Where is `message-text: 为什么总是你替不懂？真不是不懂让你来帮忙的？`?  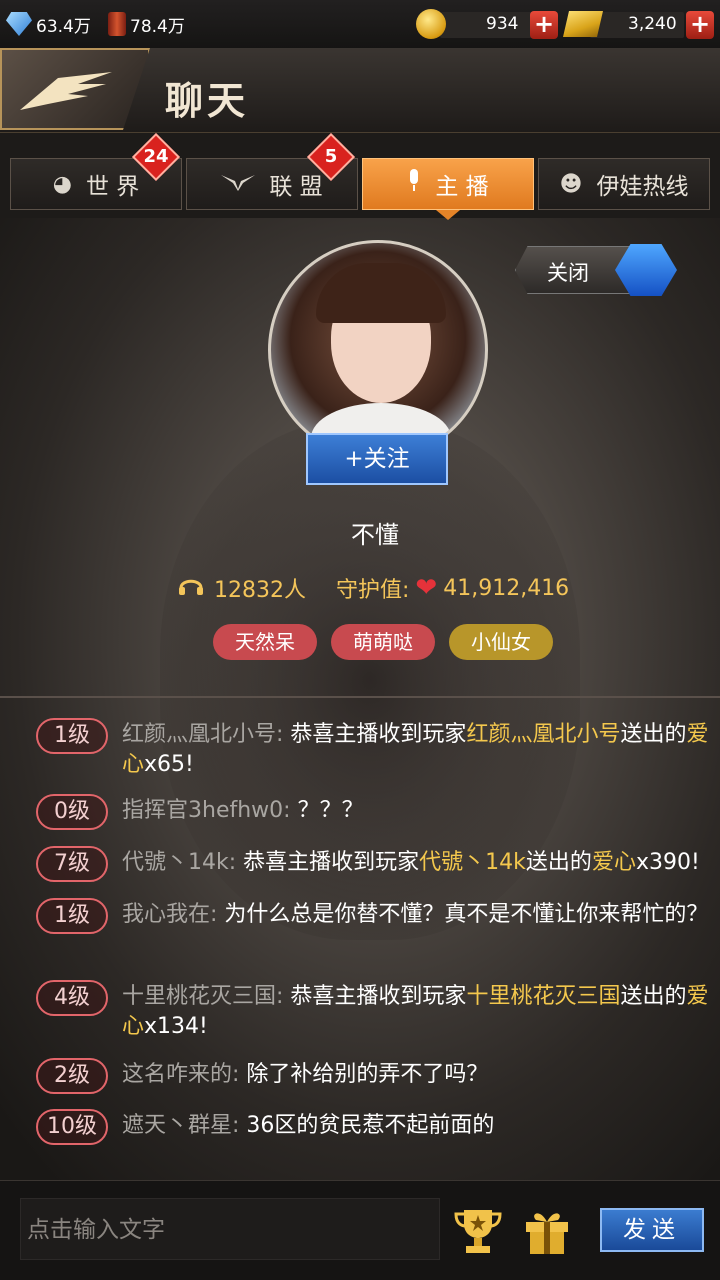
message-text: 为什么总是你替不懂？真不是不懂让你来帮忙的？ is located at coordinates (466, 914).